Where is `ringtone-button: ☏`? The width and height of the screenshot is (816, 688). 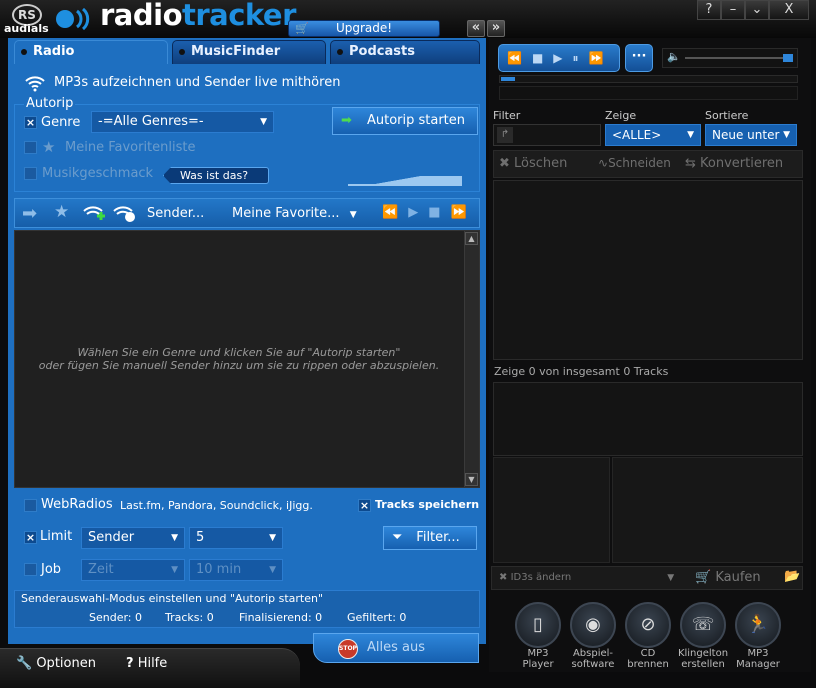
ringtone-button: ☏ is located at coordinates (703, 625).